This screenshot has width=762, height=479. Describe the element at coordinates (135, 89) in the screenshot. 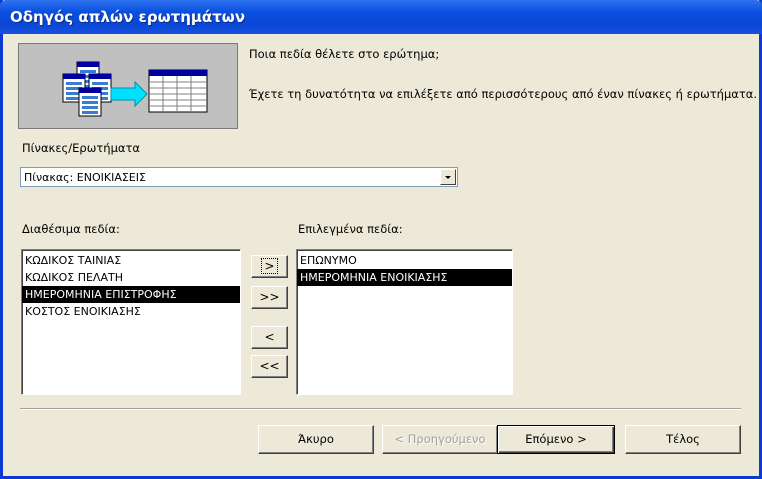

I see `tables-to-query-icon` at that location.